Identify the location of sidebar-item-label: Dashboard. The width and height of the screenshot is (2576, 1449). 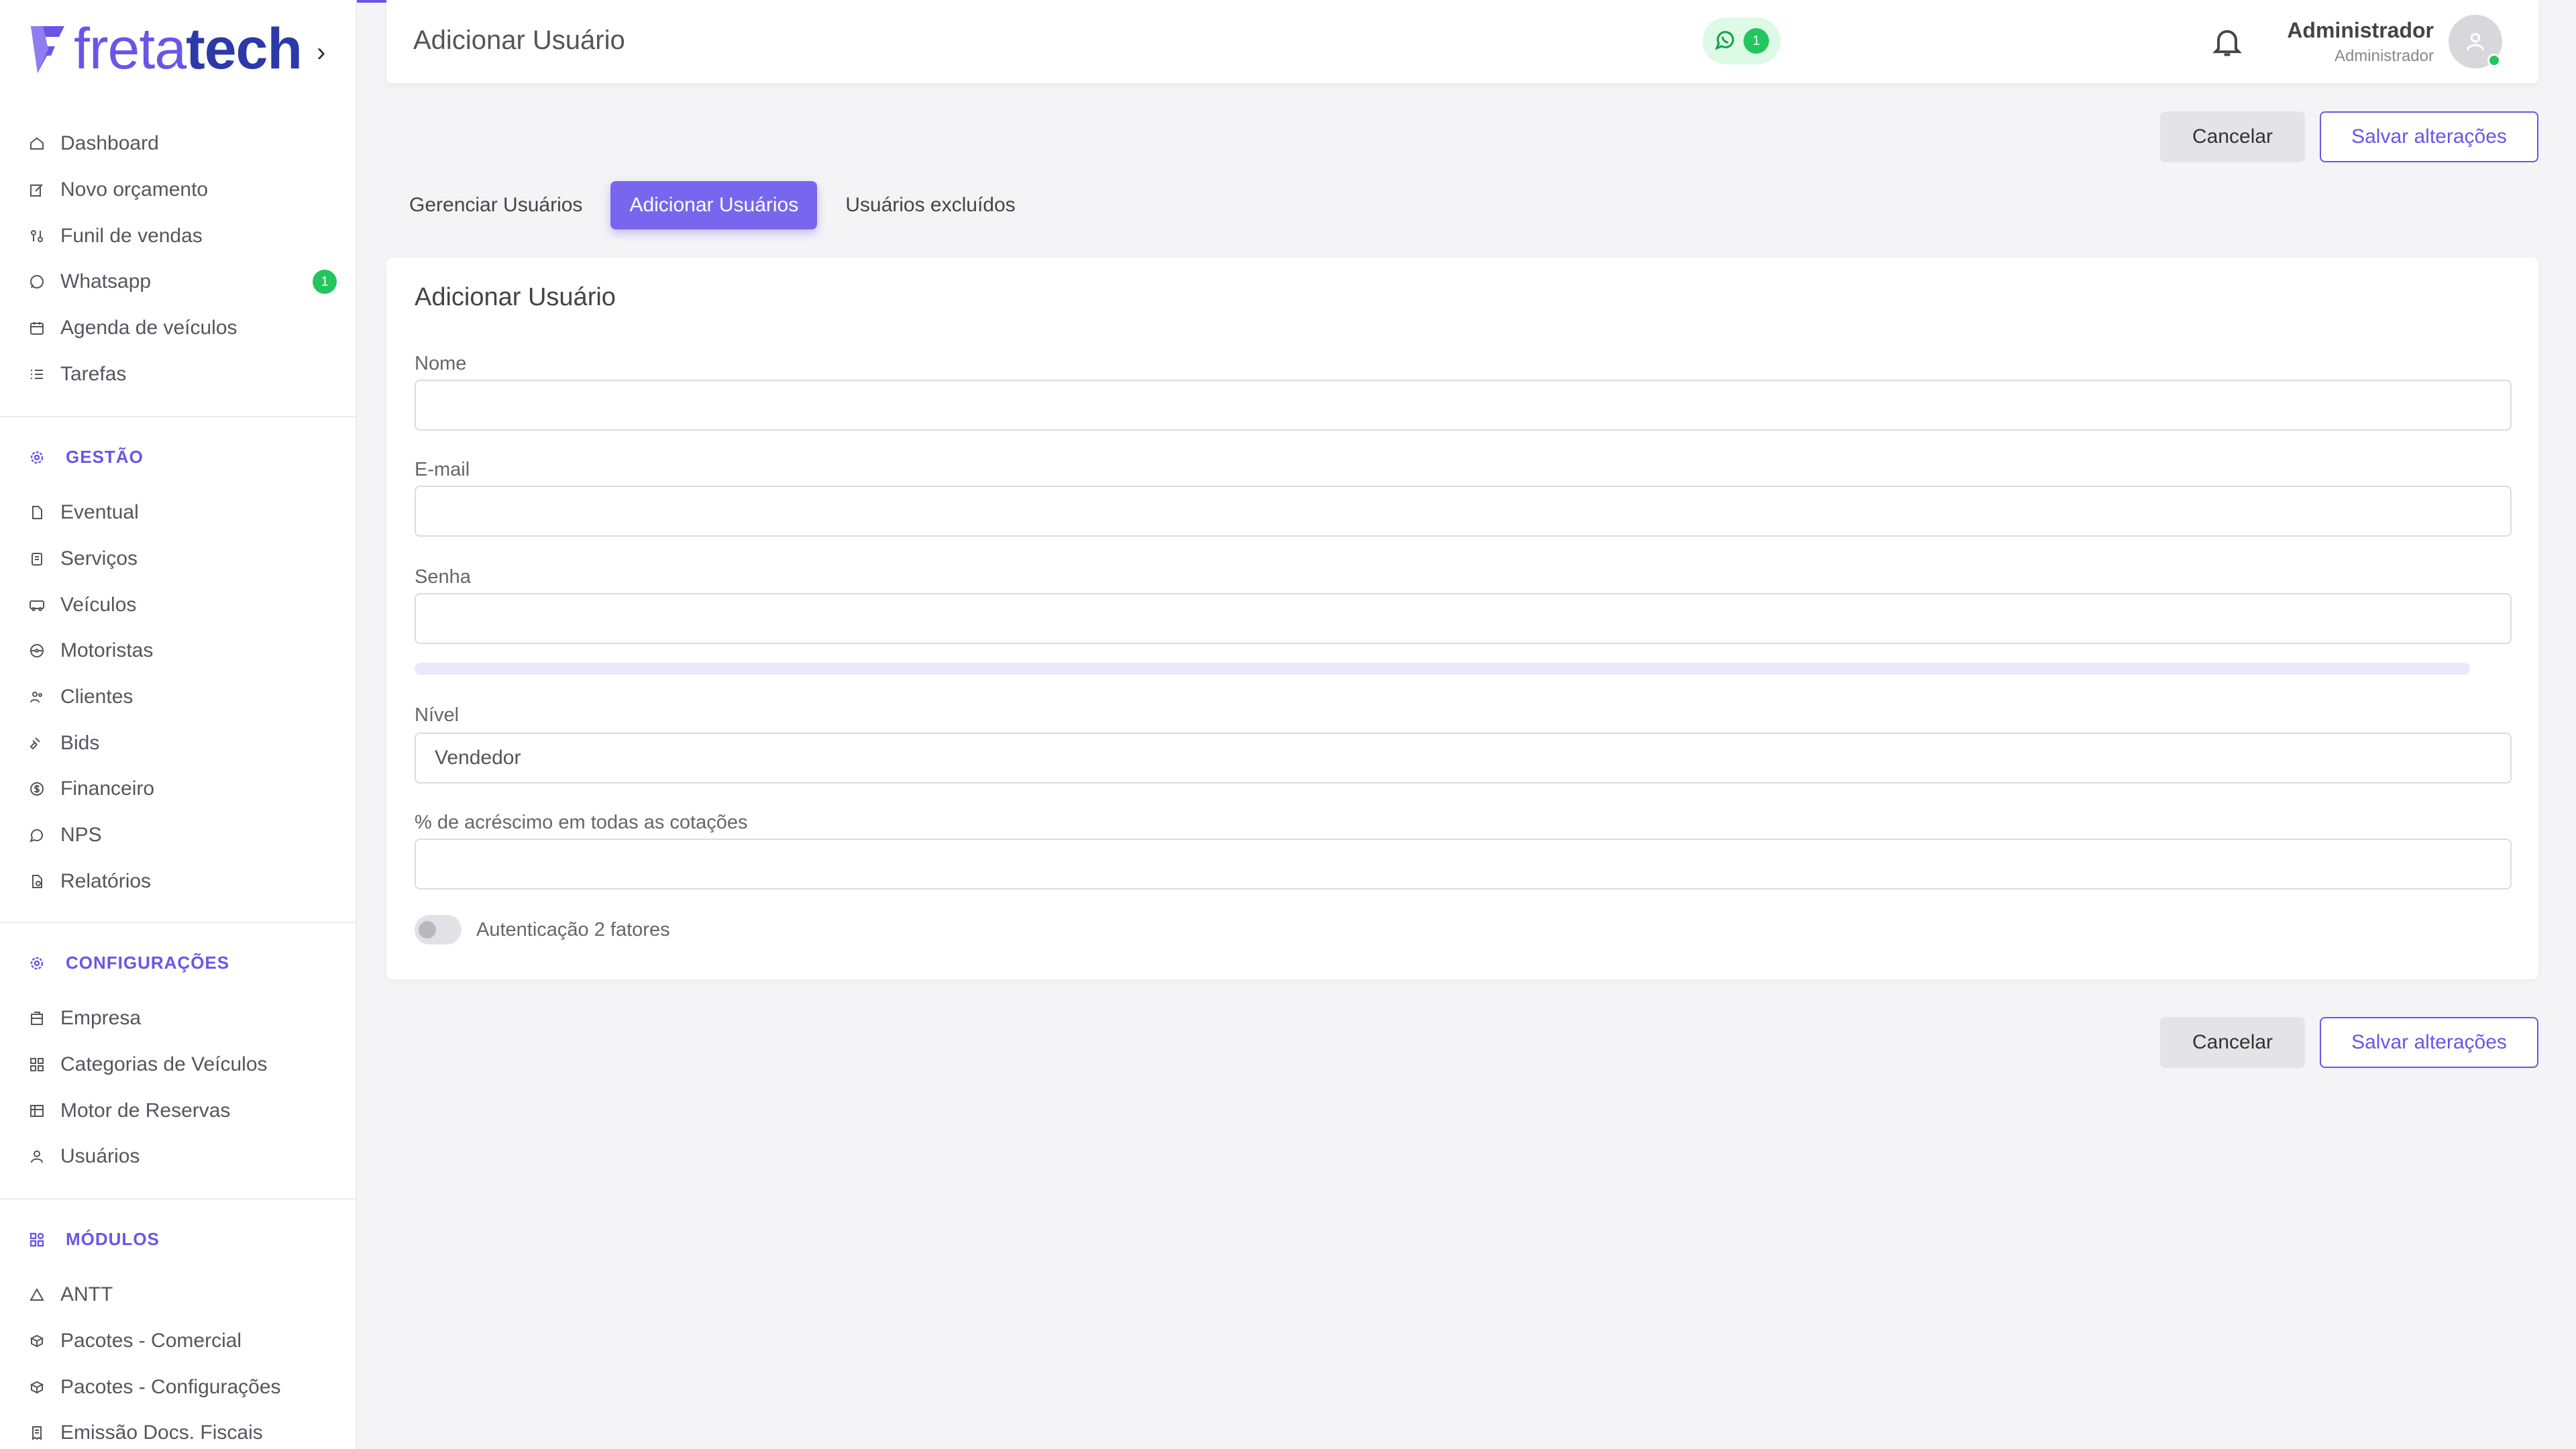
(109, 143).